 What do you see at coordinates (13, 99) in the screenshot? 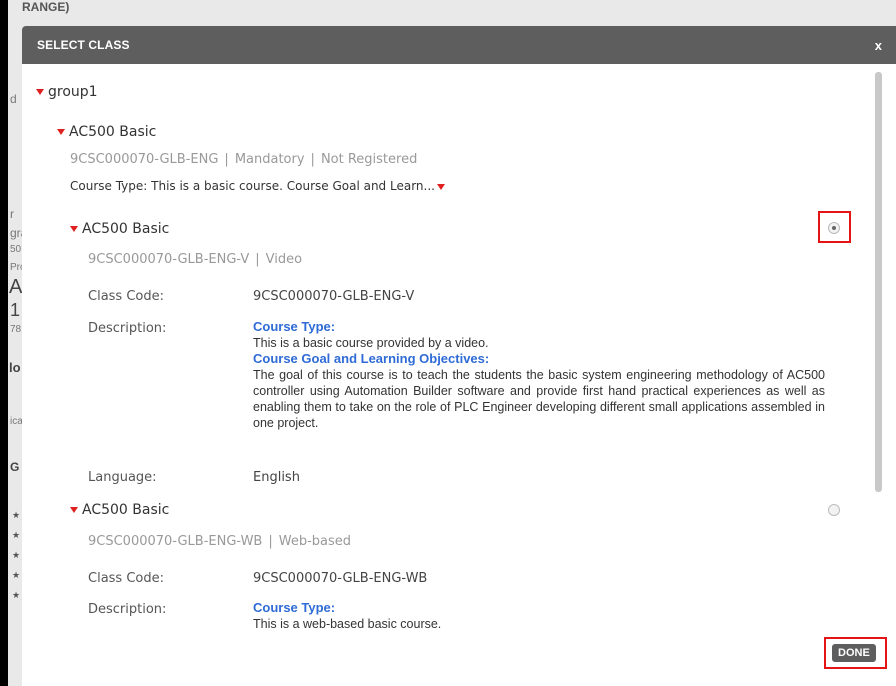
I see `bg-text: d` at bounding box center [13, 99].